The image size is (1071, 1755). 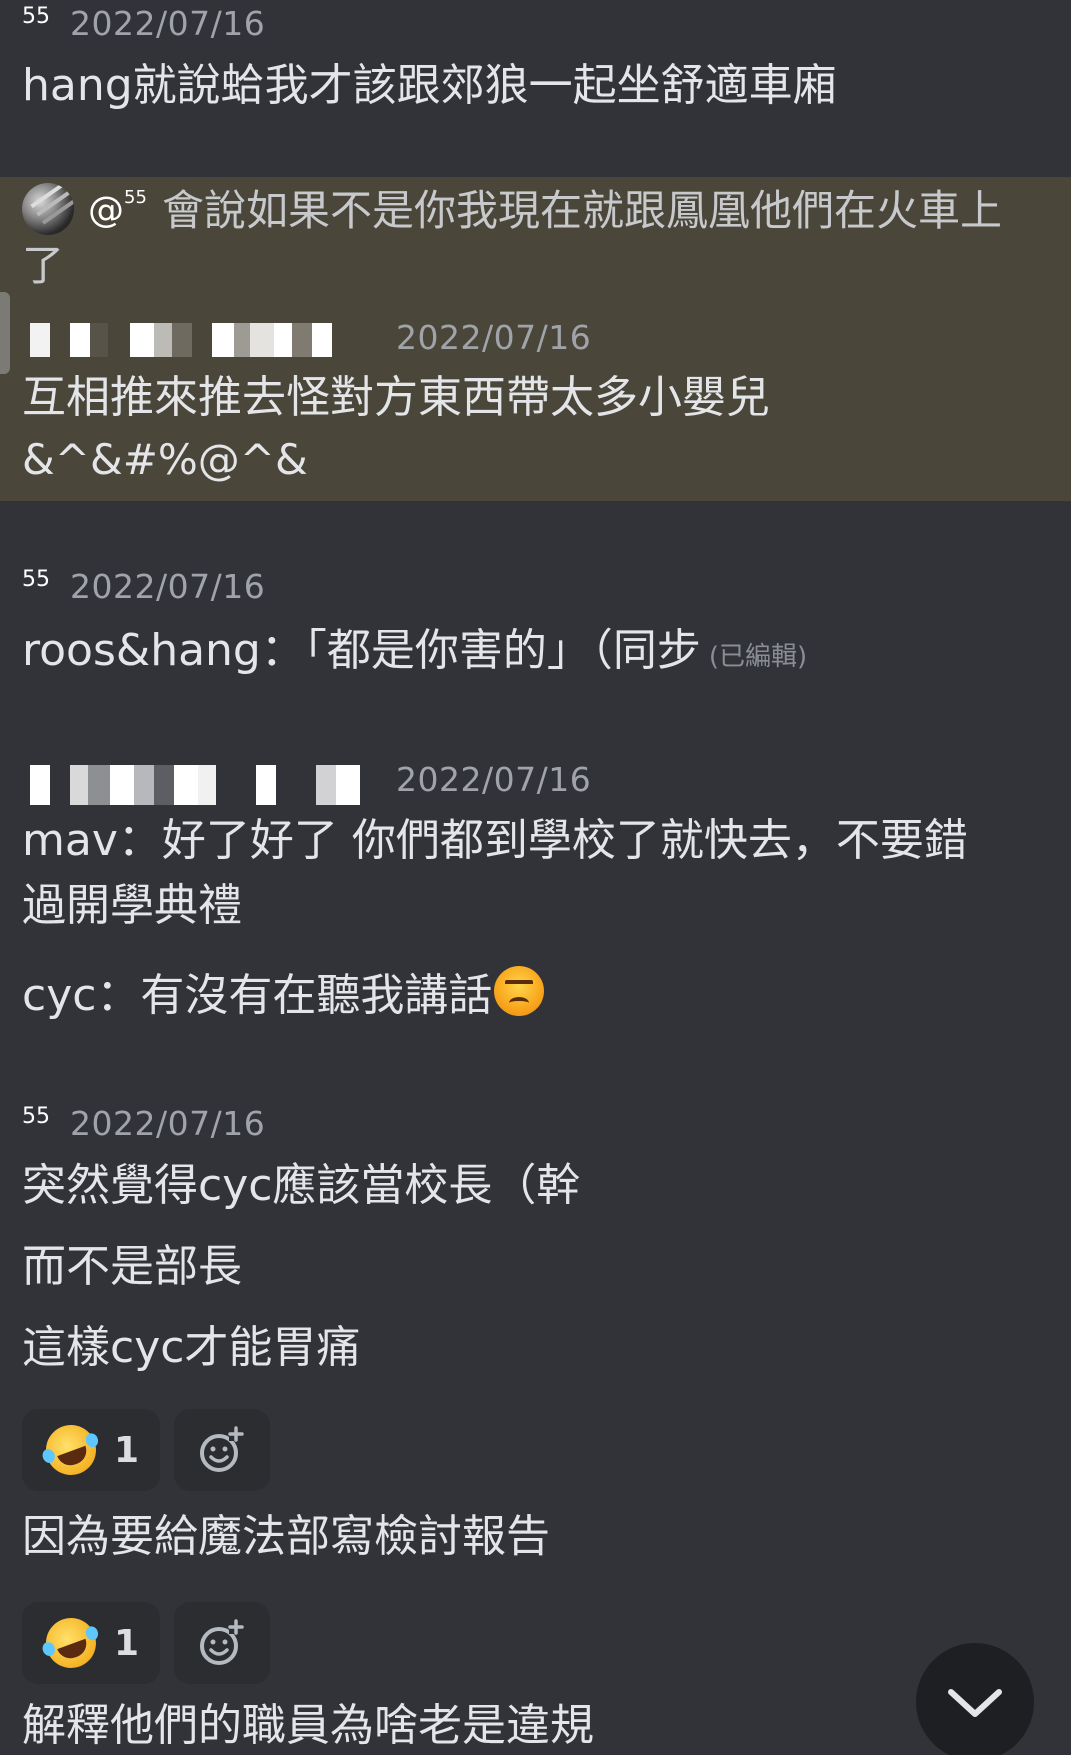 What do you see at coordinates (135, 197) in the screenshot?
I see `reply-mention-user: 55` at bounding box center [135, 197].